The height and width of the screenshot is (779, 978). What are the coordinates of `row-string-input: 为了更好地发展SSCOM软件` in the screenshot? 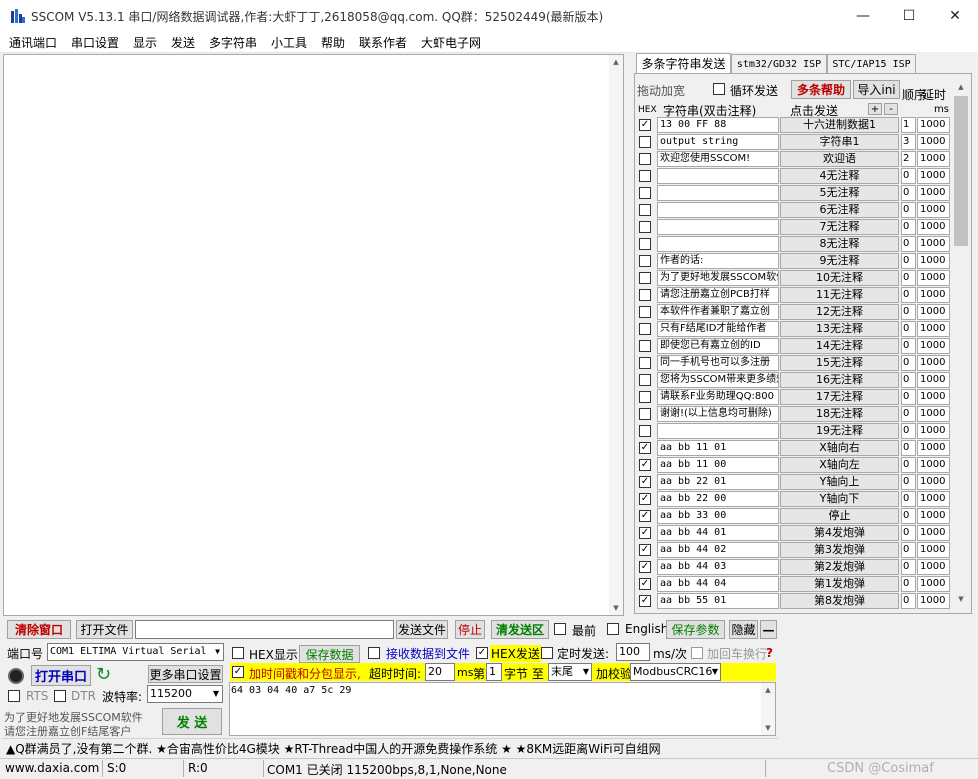 It's located at (718, 278).